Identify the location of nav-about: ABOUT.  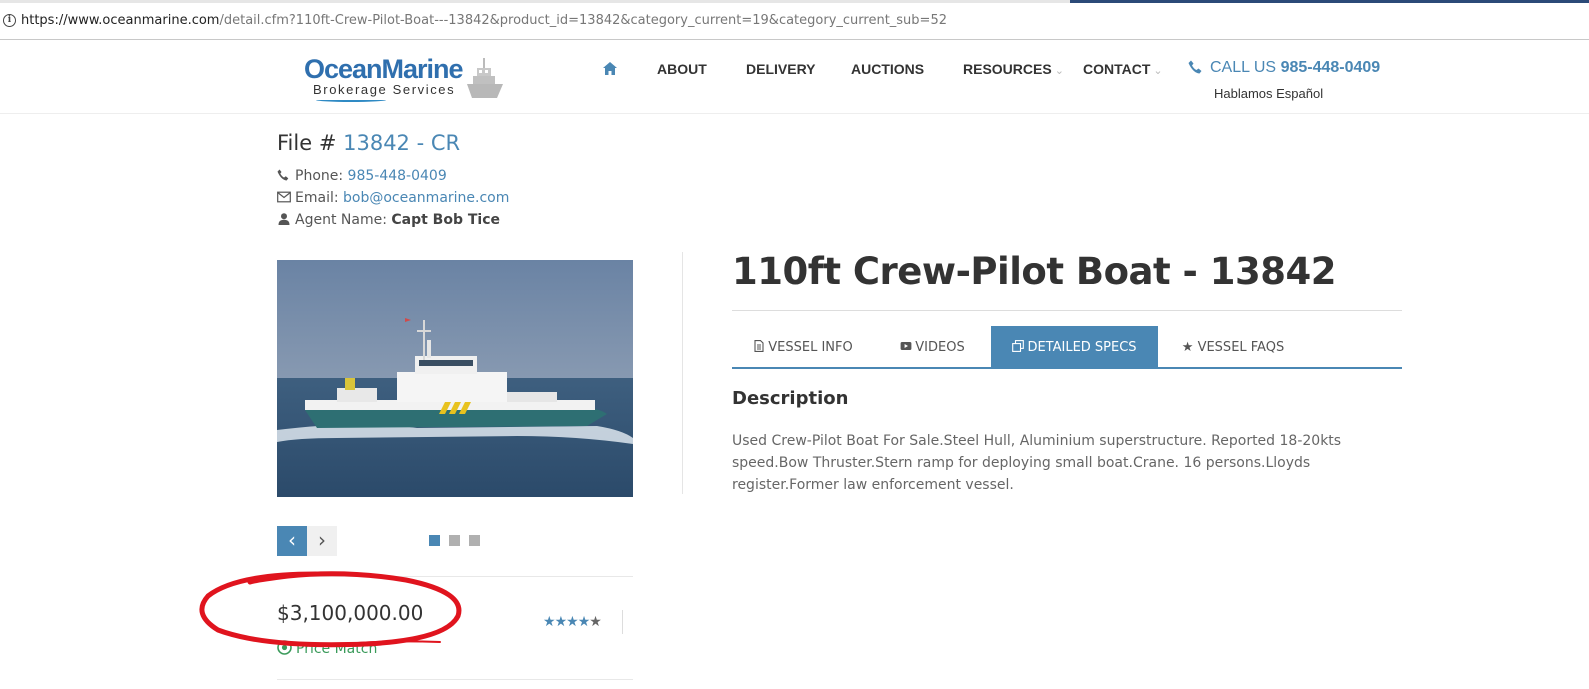
(682, 69).